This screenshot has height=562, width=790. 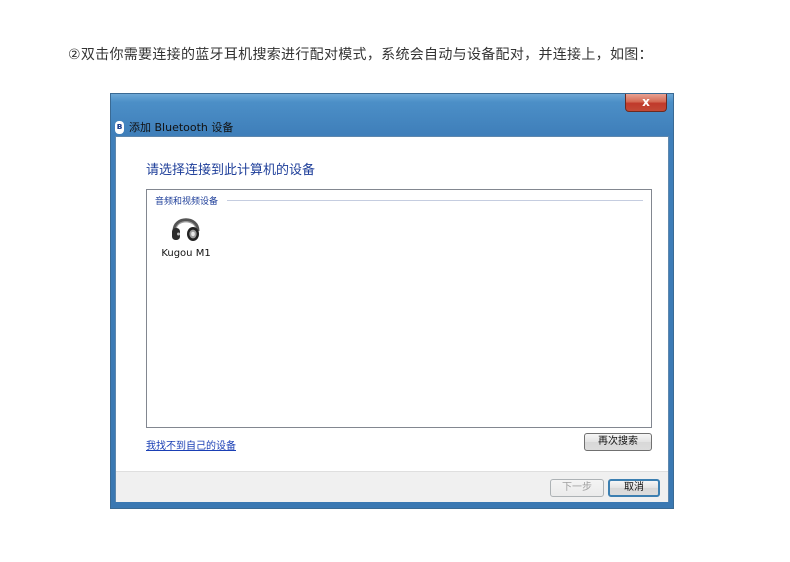 I want to click on page-heading: 请选择连接到此计算机的设备, so click(x=231, y=170).